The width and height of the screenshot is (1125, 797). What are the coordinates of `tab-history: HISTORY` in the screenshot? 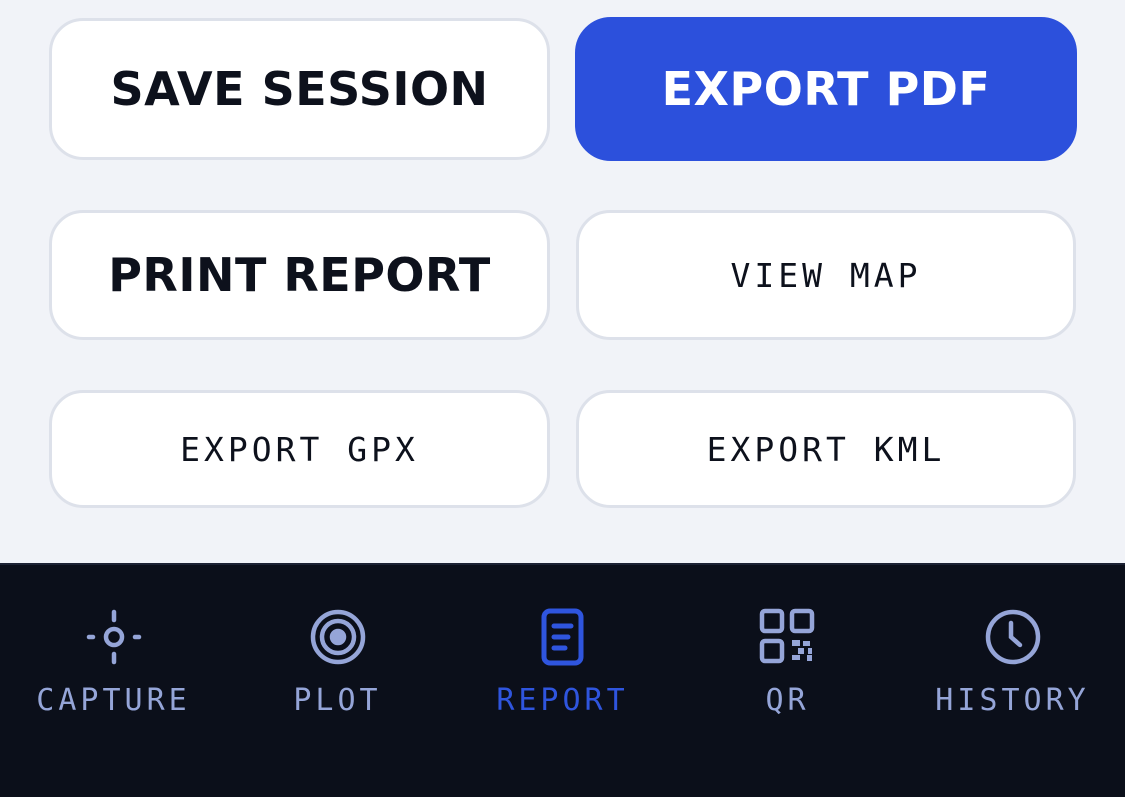 It's located at (1012, 660).